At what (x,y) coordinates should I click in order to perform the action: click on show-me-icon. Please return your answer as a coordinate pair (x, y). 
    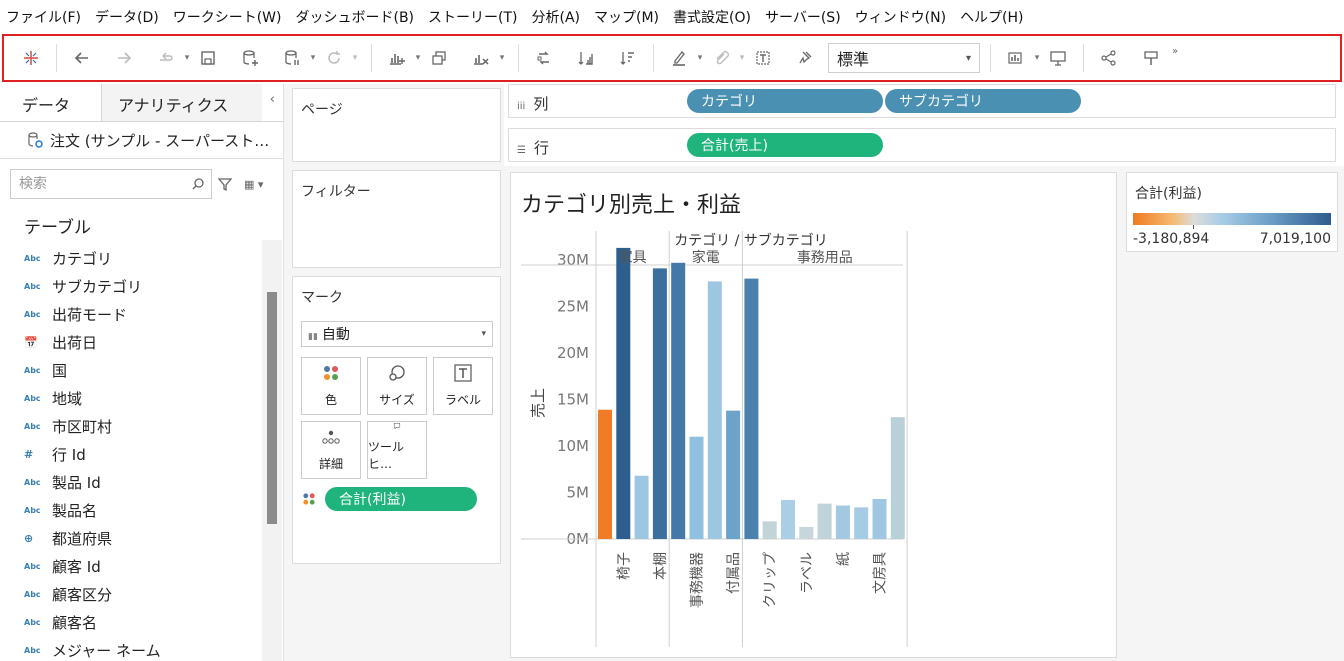
    Looking at the image, I should click on (1016, 58).